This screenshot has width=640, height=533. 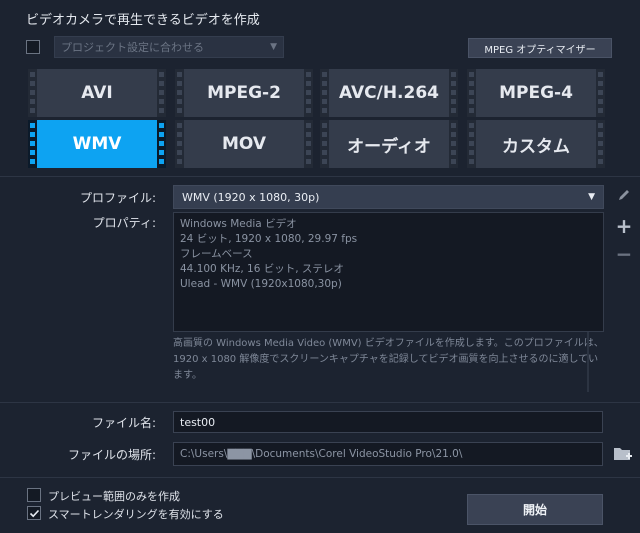 I want to click on add-profile-button: +, so click(x=624, y=226).